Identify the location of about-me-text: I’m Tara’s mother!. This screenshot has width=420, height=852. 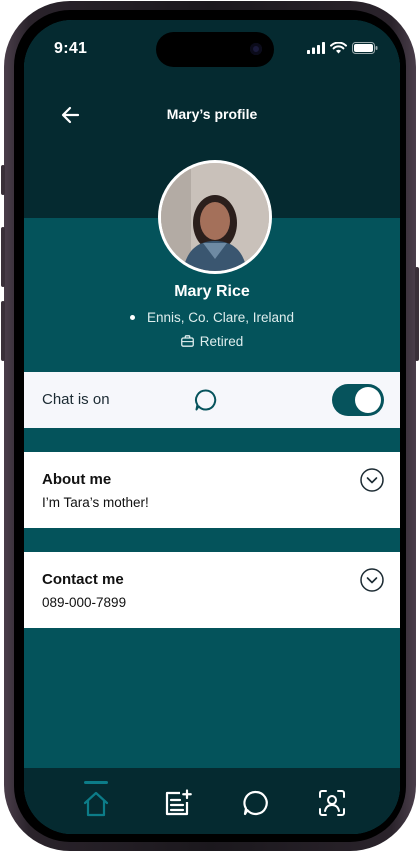
(95, 502).